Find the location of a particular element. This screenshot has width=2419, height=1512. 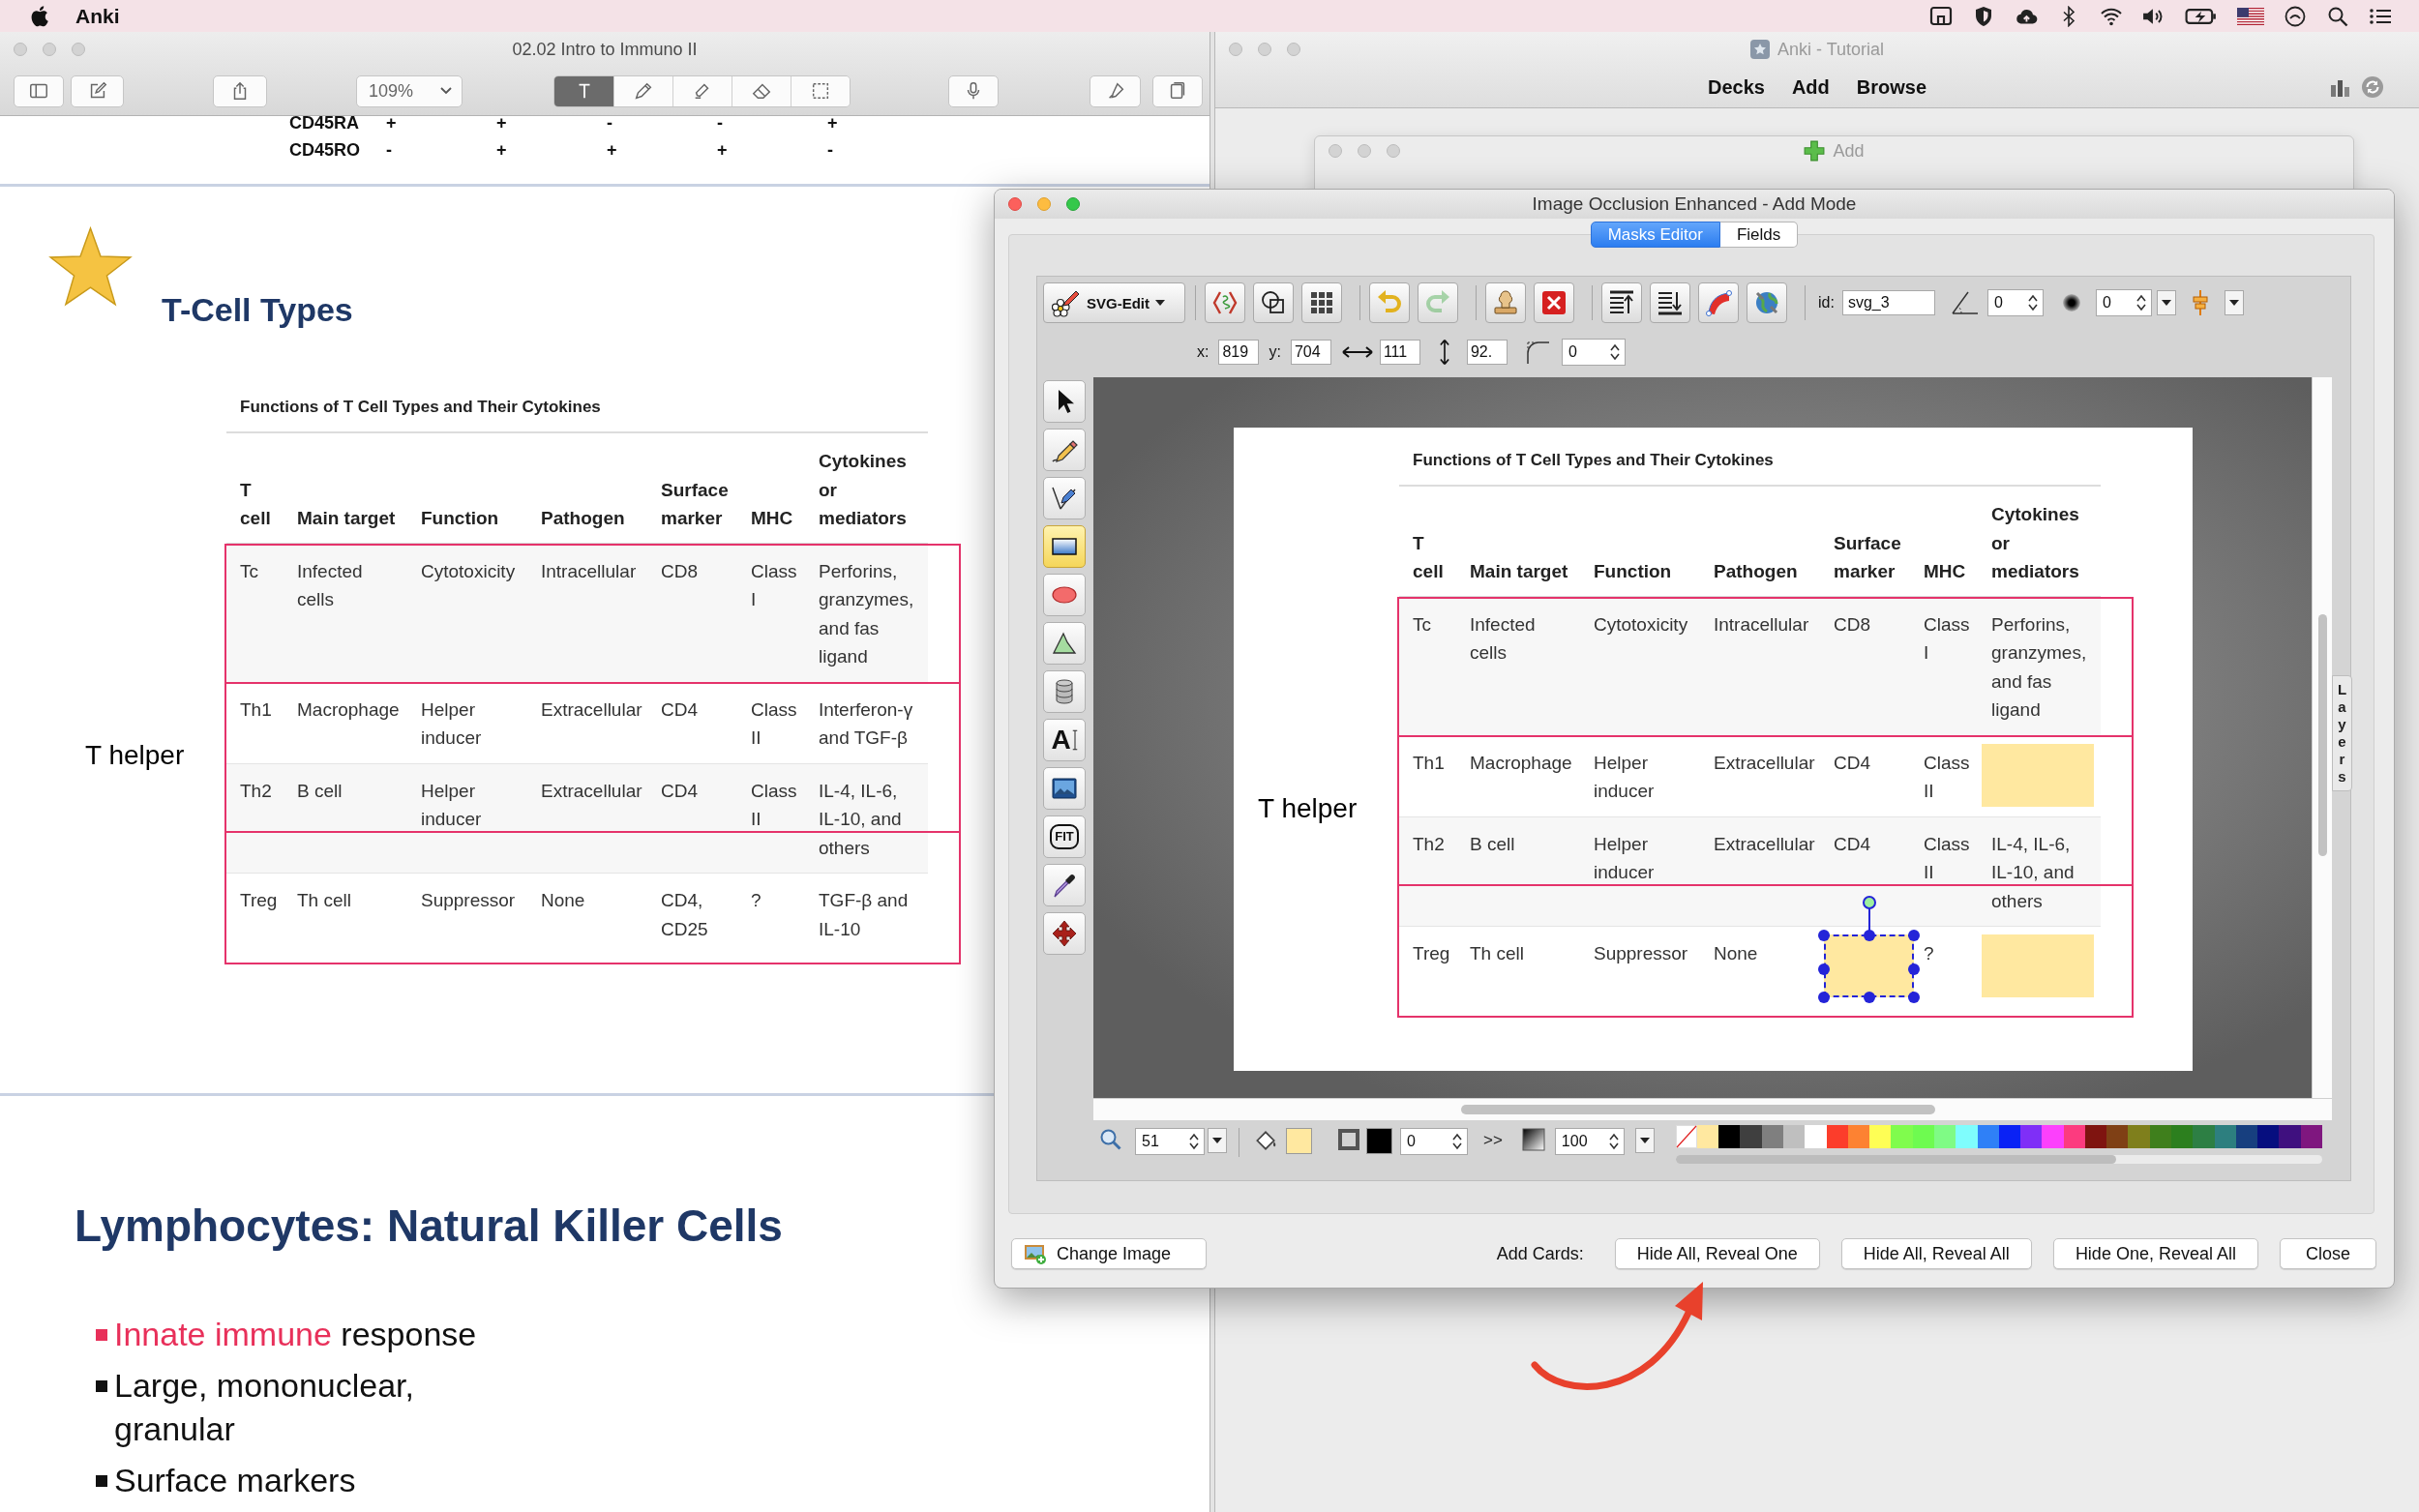

nav-link: Decks is located at coordinates (1736, 88).